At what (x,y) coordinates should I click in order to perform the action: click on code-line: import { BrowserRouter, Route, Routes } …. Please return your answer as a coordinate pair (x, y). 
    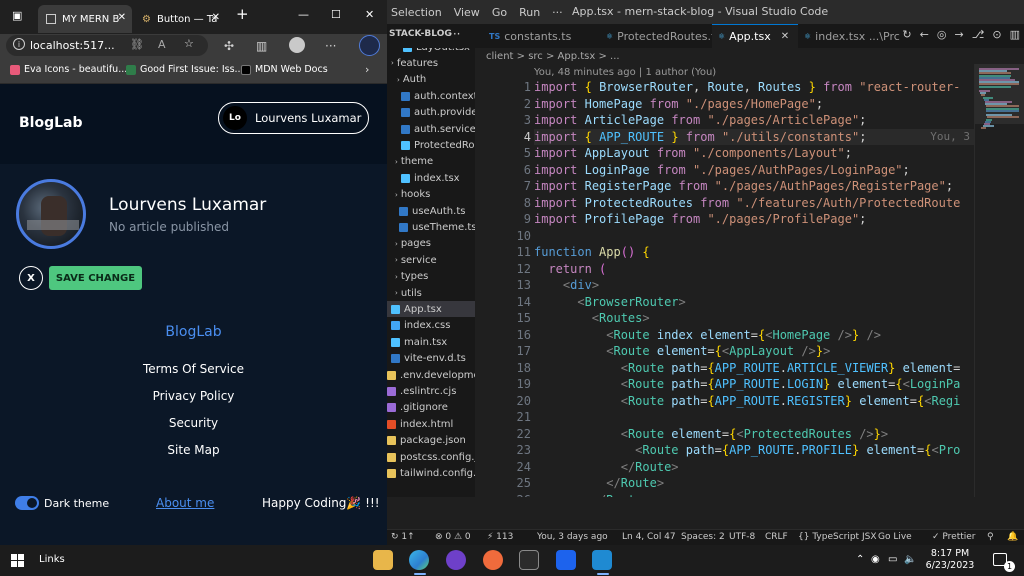
    Looking at the image, I should click on (754, 87).